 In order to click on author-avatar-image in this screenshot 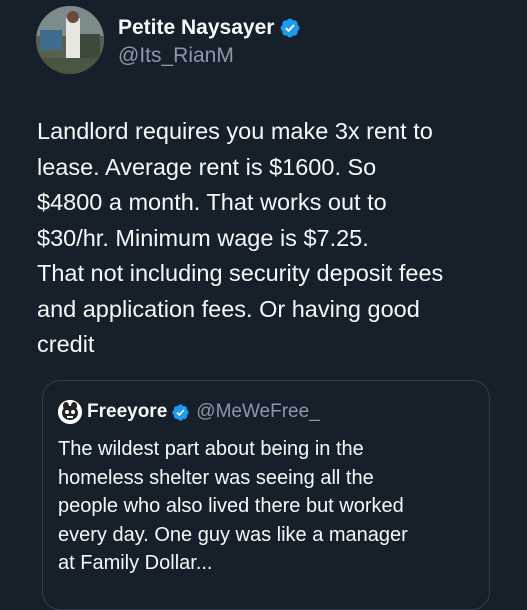, I will do `click(70, 40)`.